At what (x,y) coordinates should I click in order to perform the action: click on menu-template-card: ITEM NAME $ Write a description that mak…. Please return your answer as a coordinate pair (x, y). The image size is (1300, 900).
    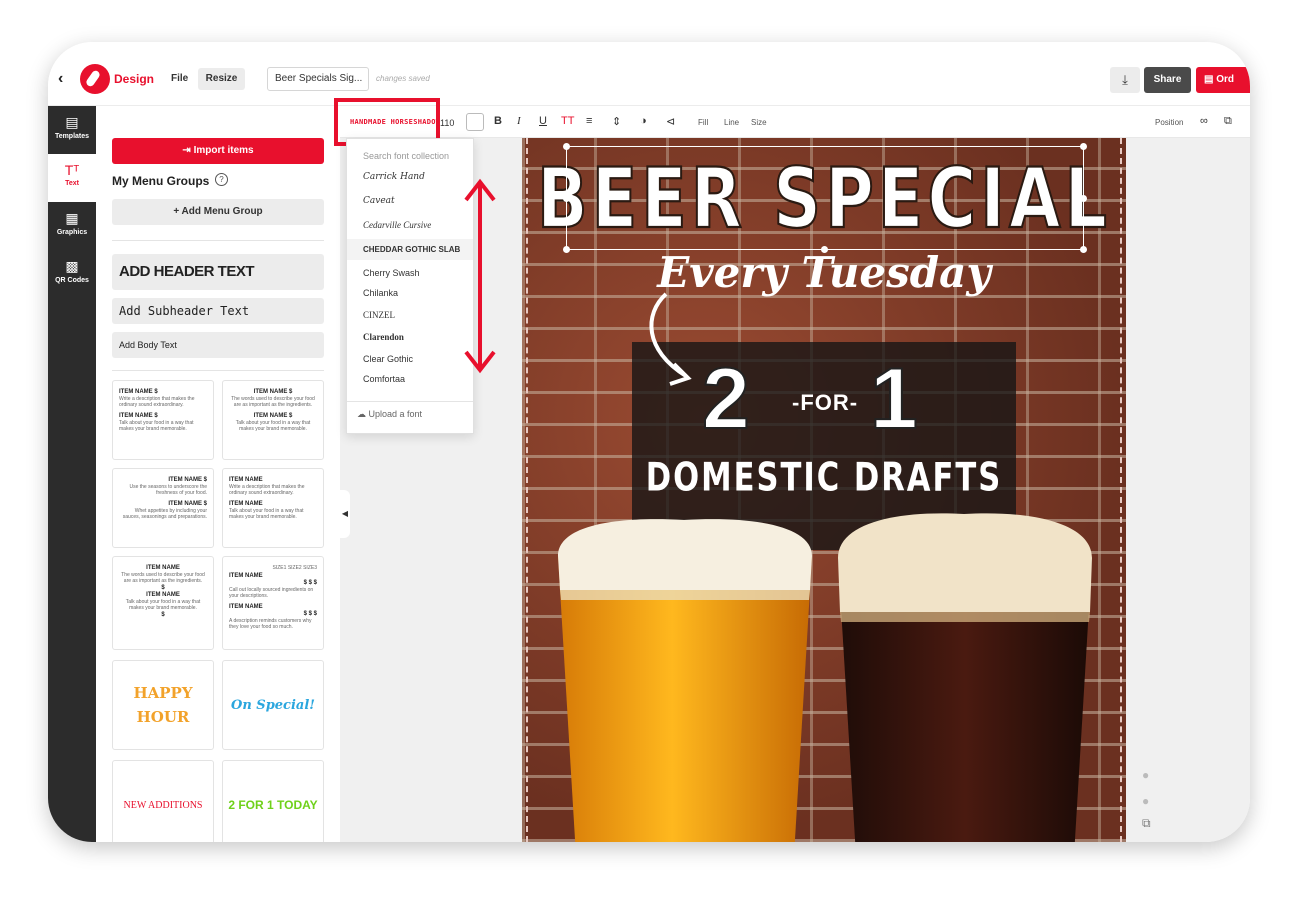
    Looking at the image, I should click on (163, 420).